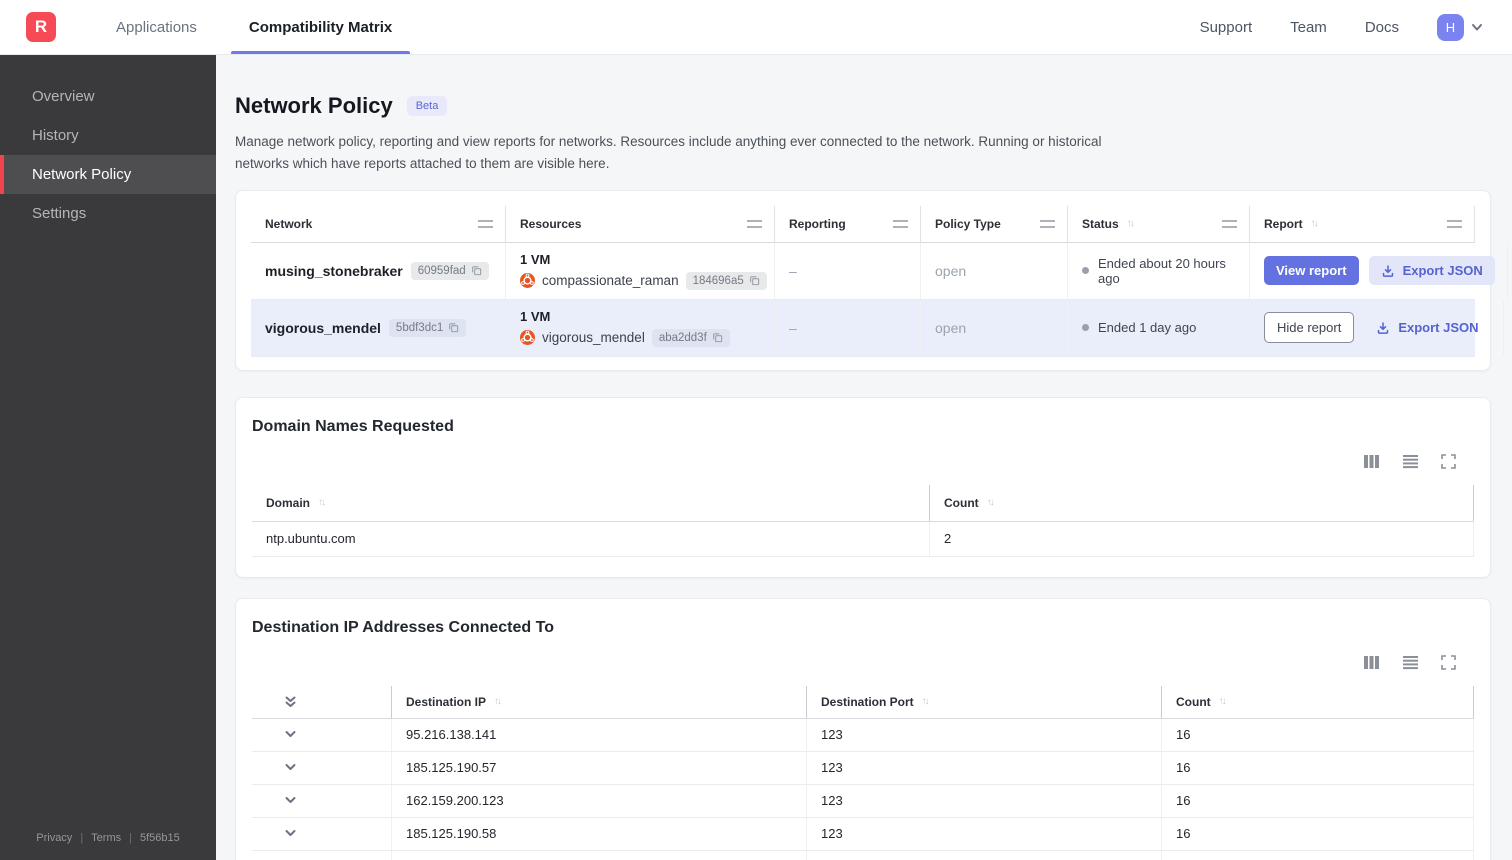  I want to click on sidebar-item-settings: Settings, so click(108, 213).